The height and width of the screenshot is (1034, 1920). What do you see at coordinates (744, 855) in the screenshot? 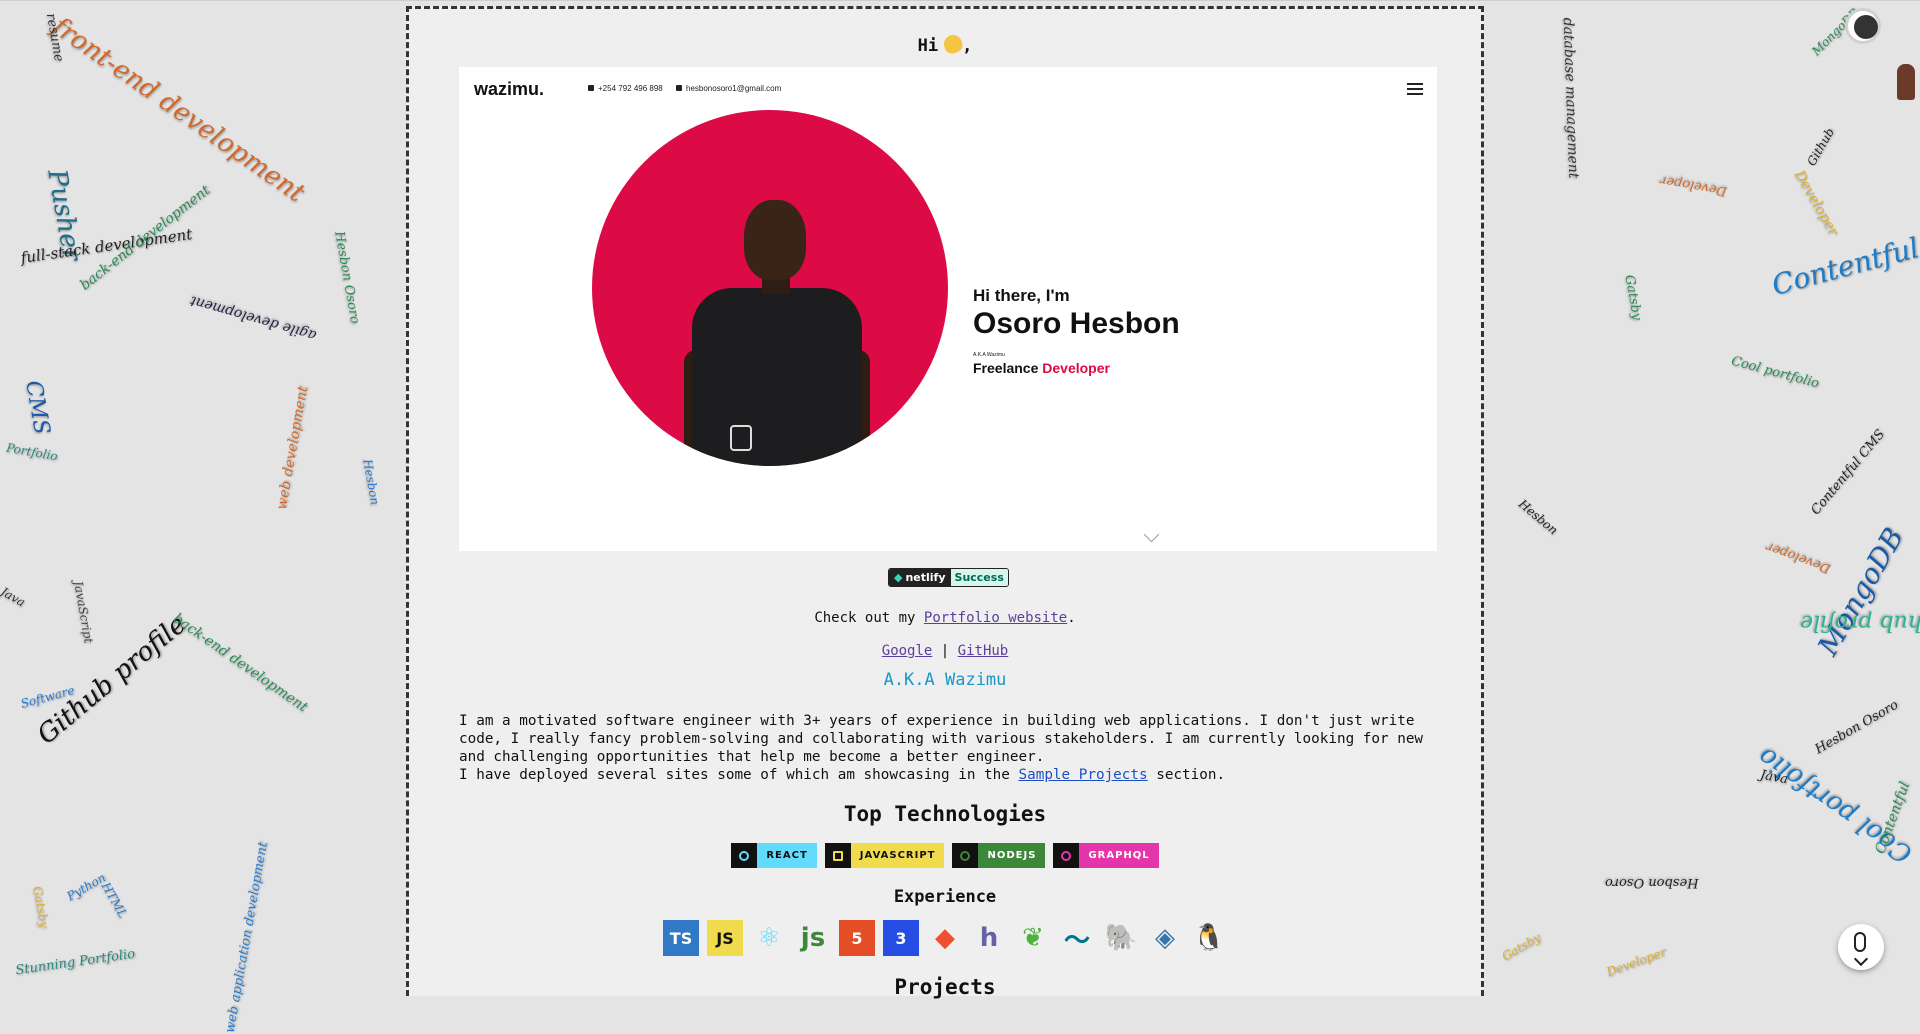
I see `react-icon` at bounding box center [744, 855].